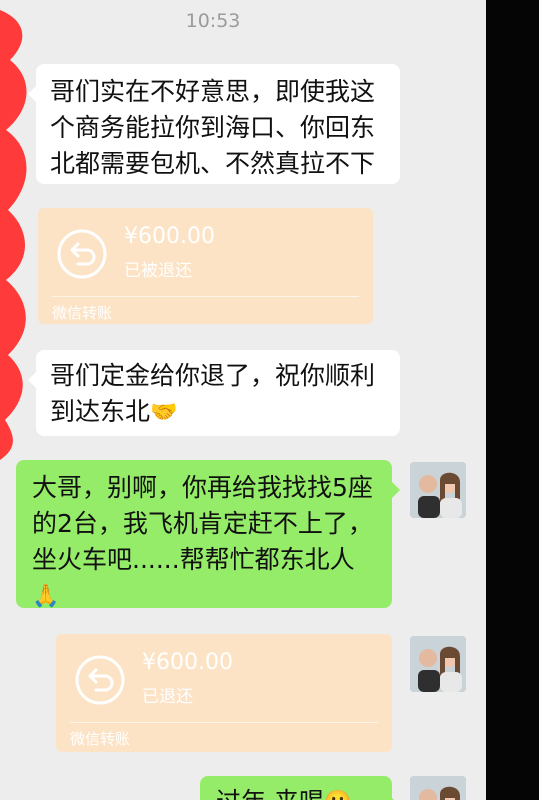 The image size is (539, 800). Describe the element at coordinates (46, 596) in the screenshot. I see `folded-hands-emoji-icon: 🙏` at that location.